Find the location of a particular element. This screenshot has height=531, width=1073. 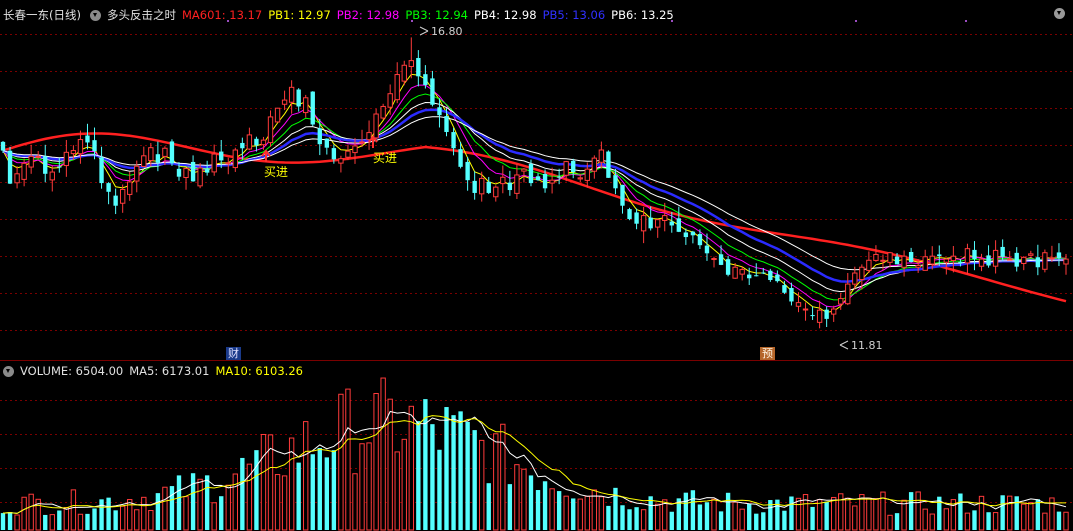

indicator-name: 多头反击之时 is located at coordinates (141, 15).